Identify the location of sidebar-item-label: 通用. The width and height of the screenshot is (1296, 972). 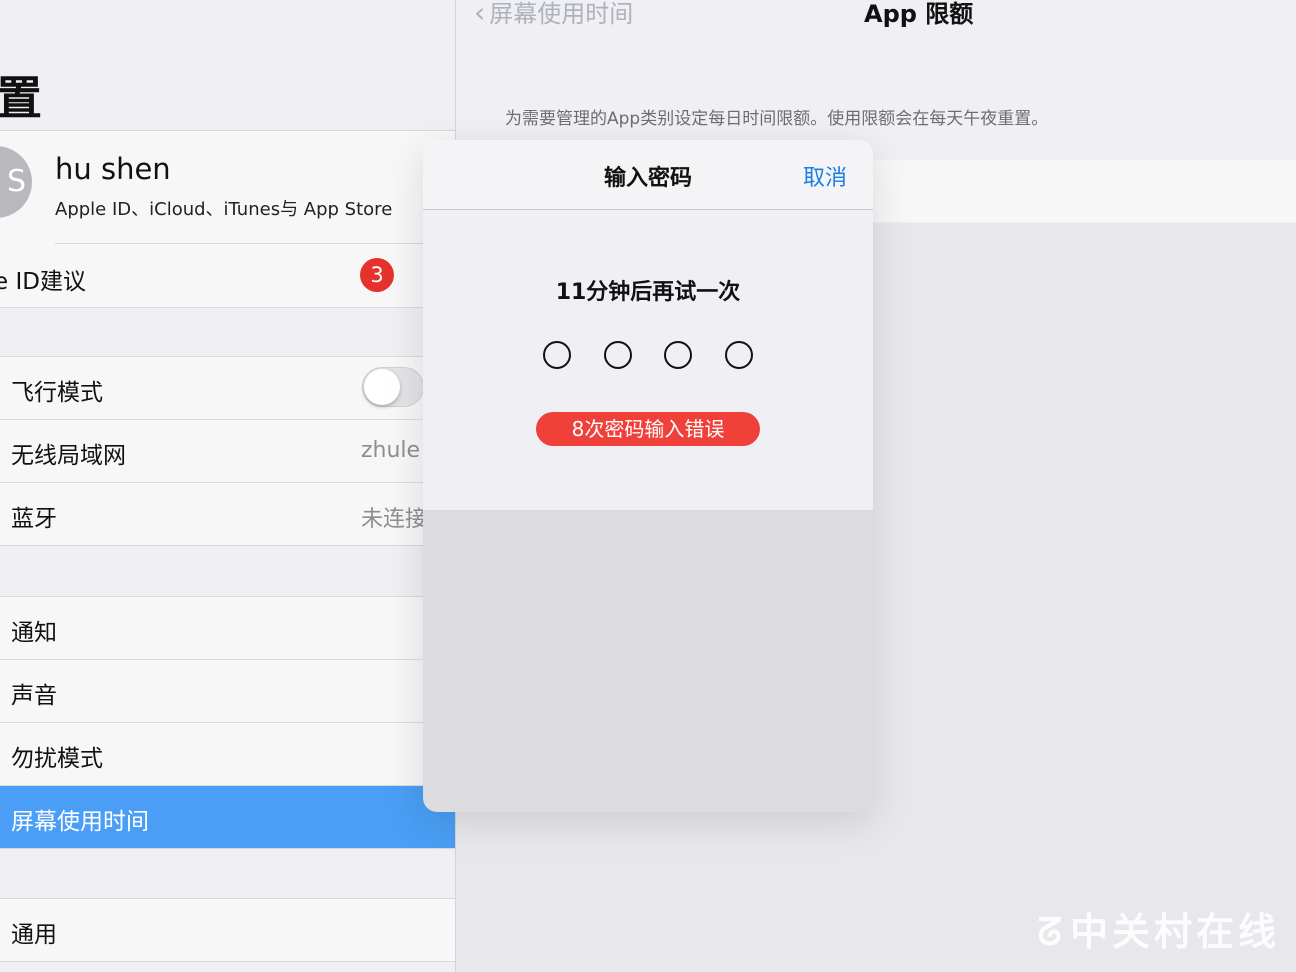
(34, 935).